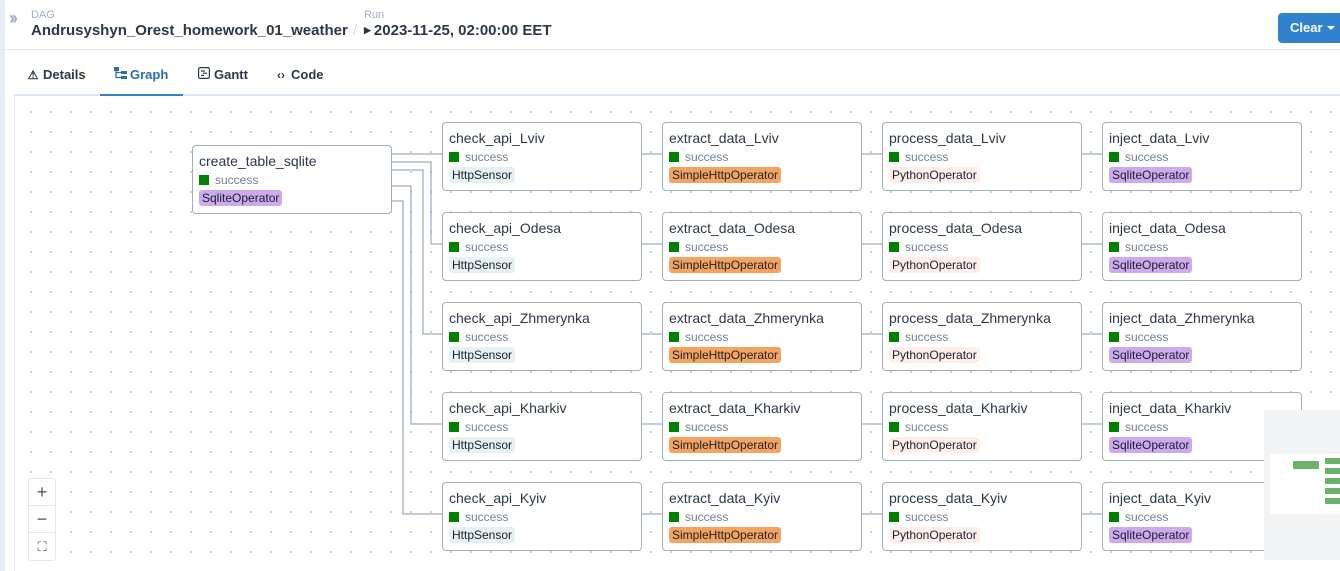 The height and width of the screenshot is (571, 1340). What do you see at coordinates (956, 228) in the screenshot?
I see `task-title: process_data_Odesa` at bounding box center [956, 228].